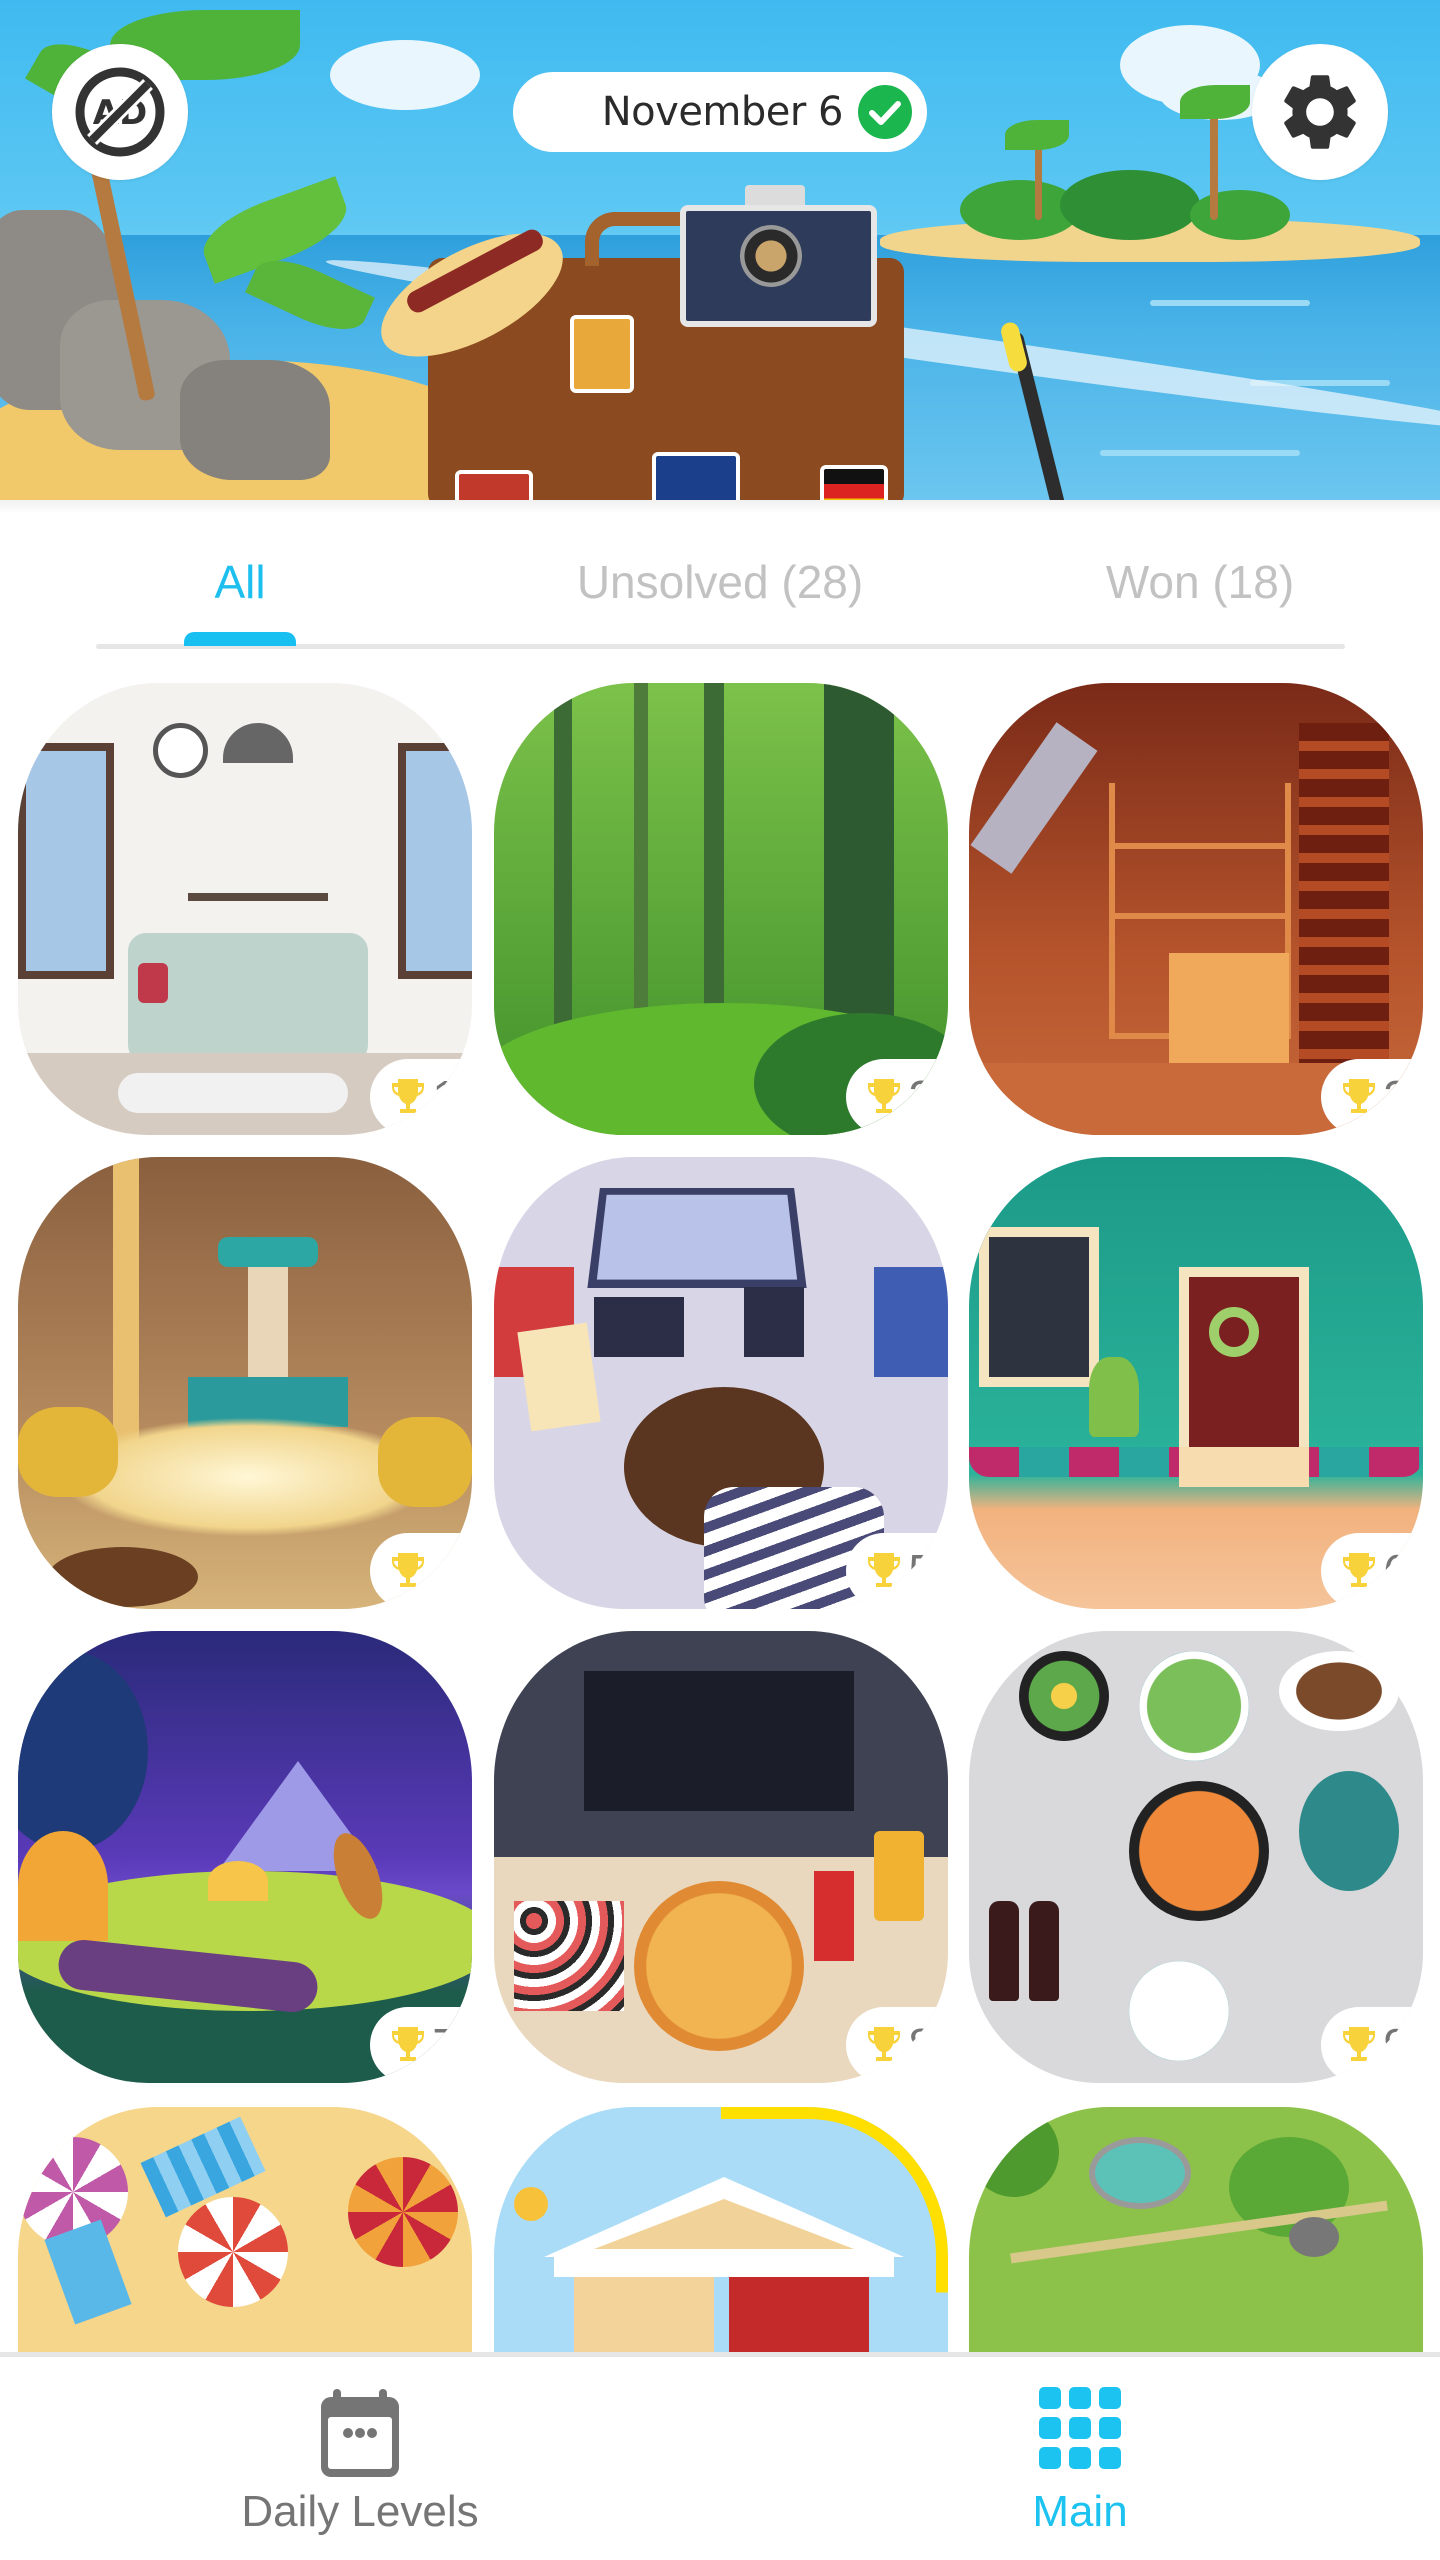 Image resolution: width=1440 pixels, height=2560 pixels. Describe the element at coordinates (1064, 1696) in the screenshot. I see `bowl` at that location.